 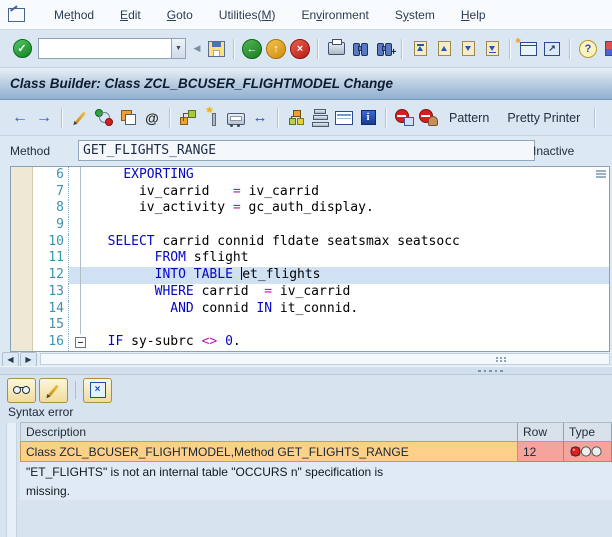 What do you see at coordinates (588, 432) in the screenshot?
I see `column-header-type: Type` at bounding box center [588, 432].